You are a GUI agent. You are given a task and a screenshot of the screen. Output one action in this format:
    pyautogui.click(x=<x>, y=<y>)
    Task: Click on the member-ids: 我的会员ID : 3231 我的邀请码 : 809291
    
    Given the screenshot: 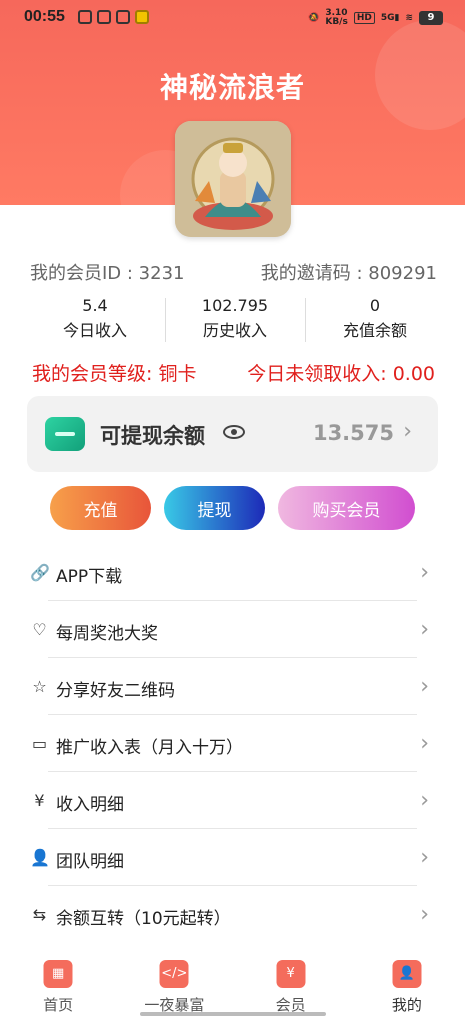 What is the action you would take?
    pyautogui.click(x=233, y=272)
    